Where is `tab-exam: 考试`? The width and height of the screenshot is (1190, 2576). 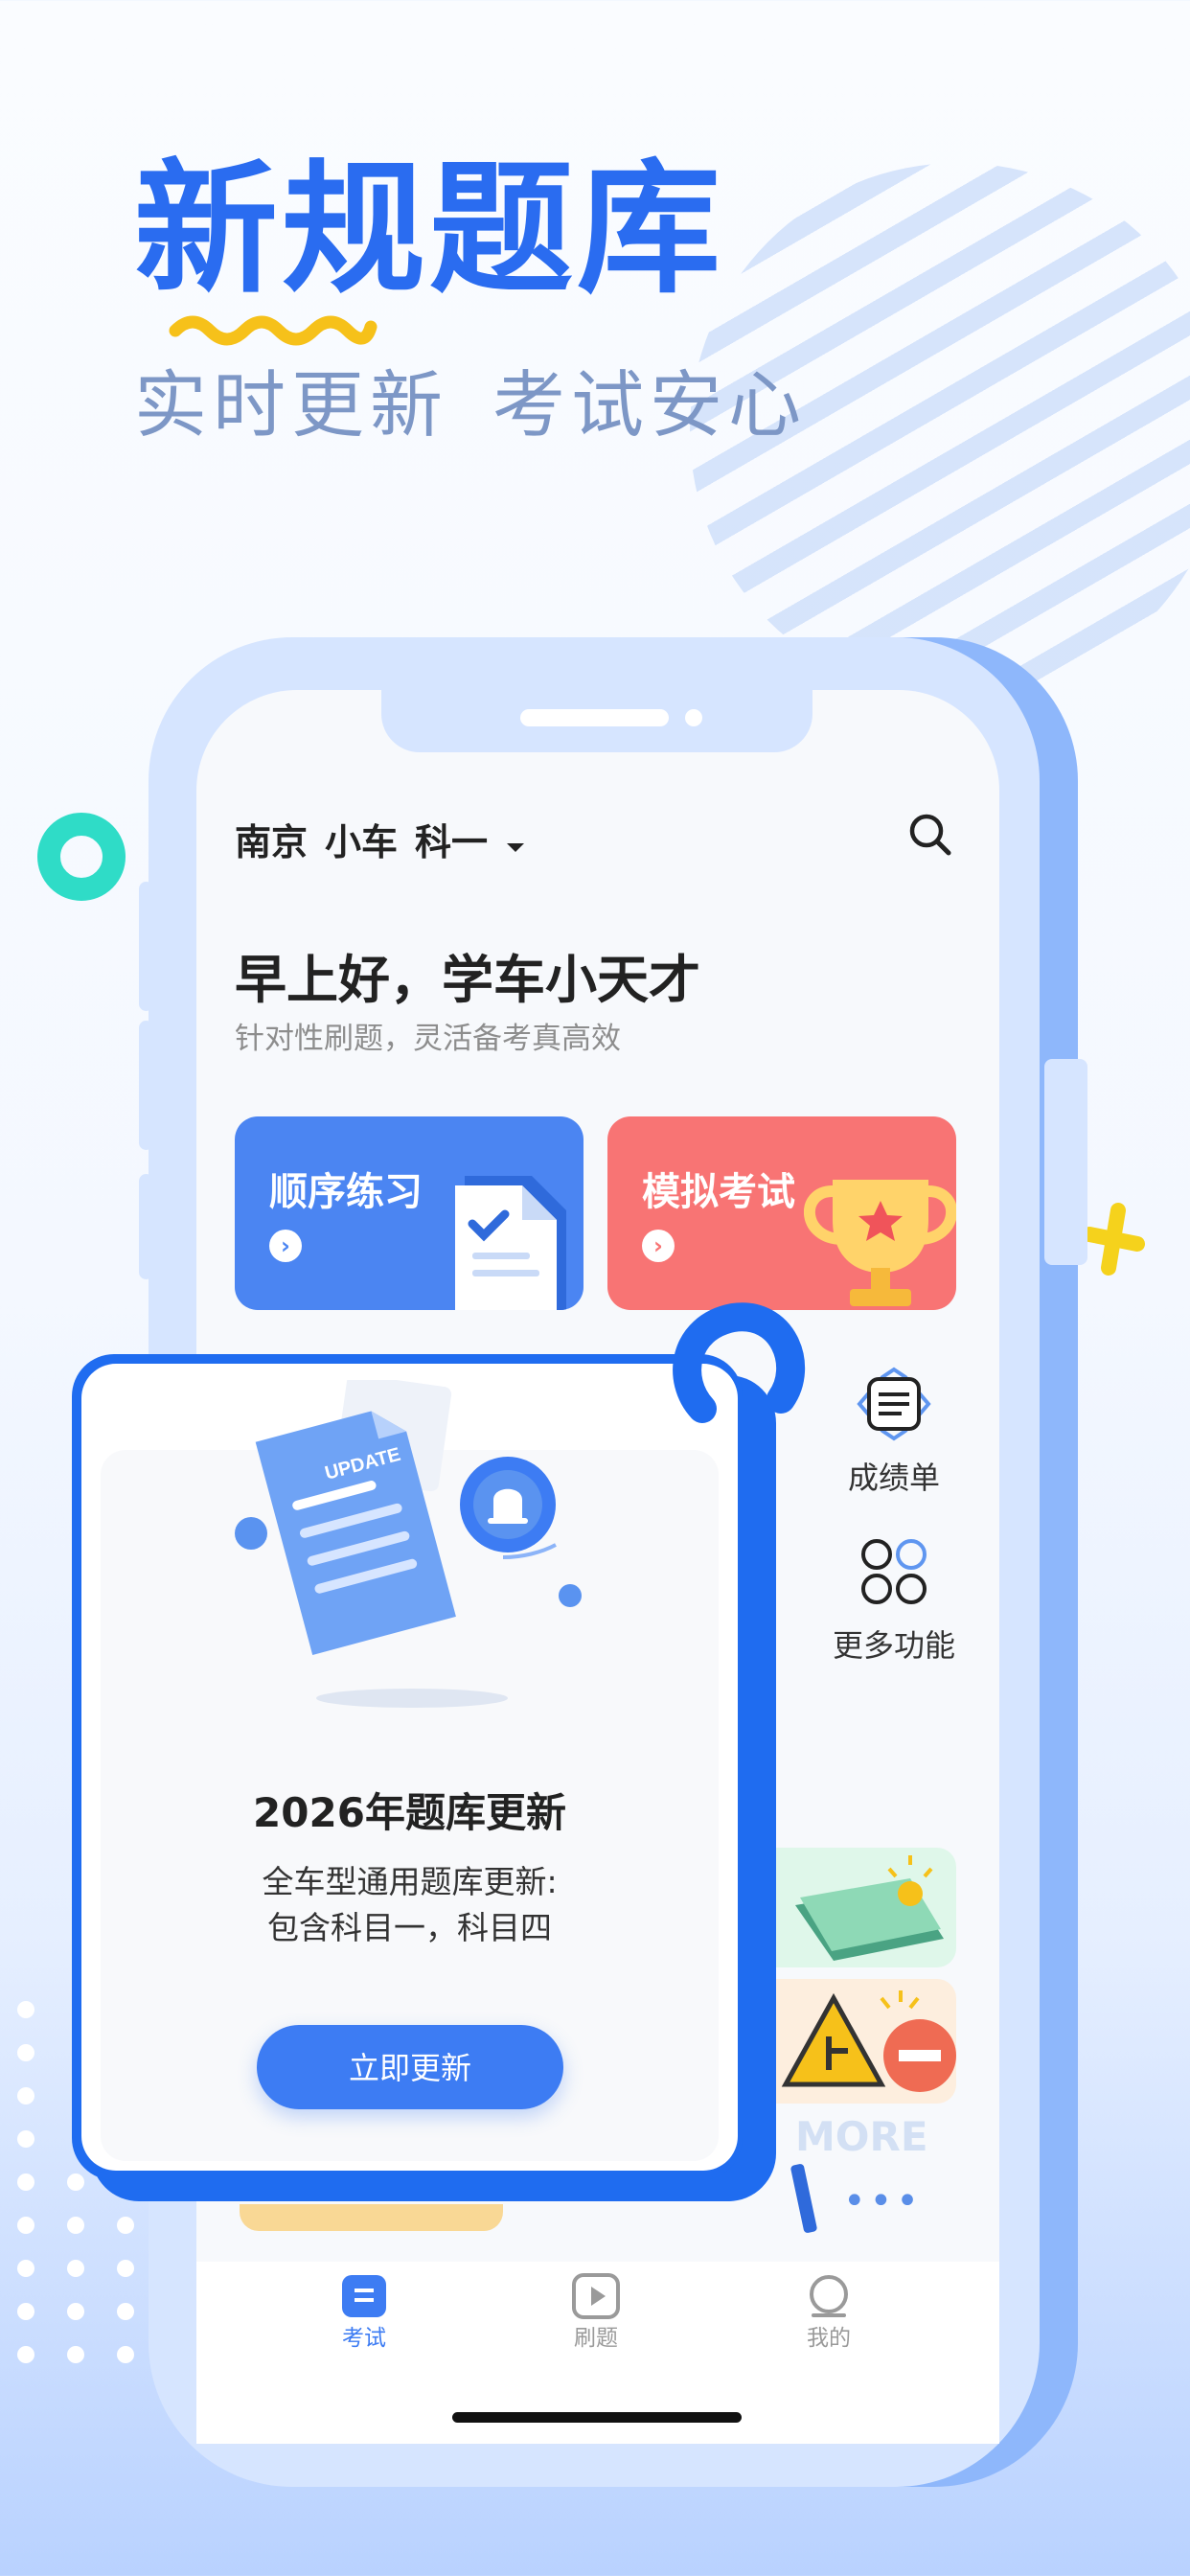
tab-exam: 考试 is located at coordinates (364, 2311).